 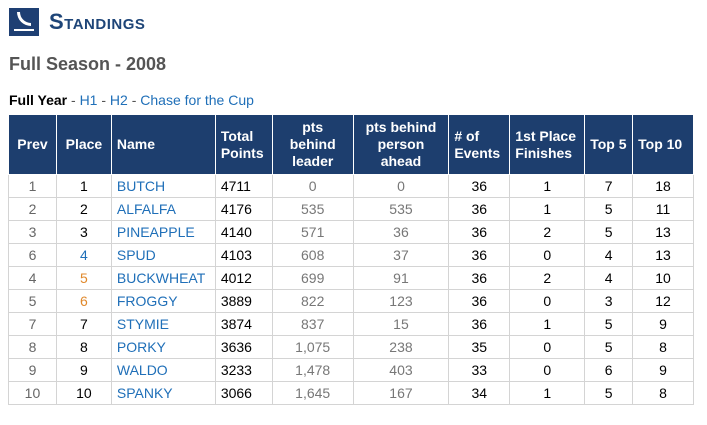 What do you see at coordinates (119, 100) in the screenshot?
I see `nav-link-h2: H2` at bounding box center [119, 100].